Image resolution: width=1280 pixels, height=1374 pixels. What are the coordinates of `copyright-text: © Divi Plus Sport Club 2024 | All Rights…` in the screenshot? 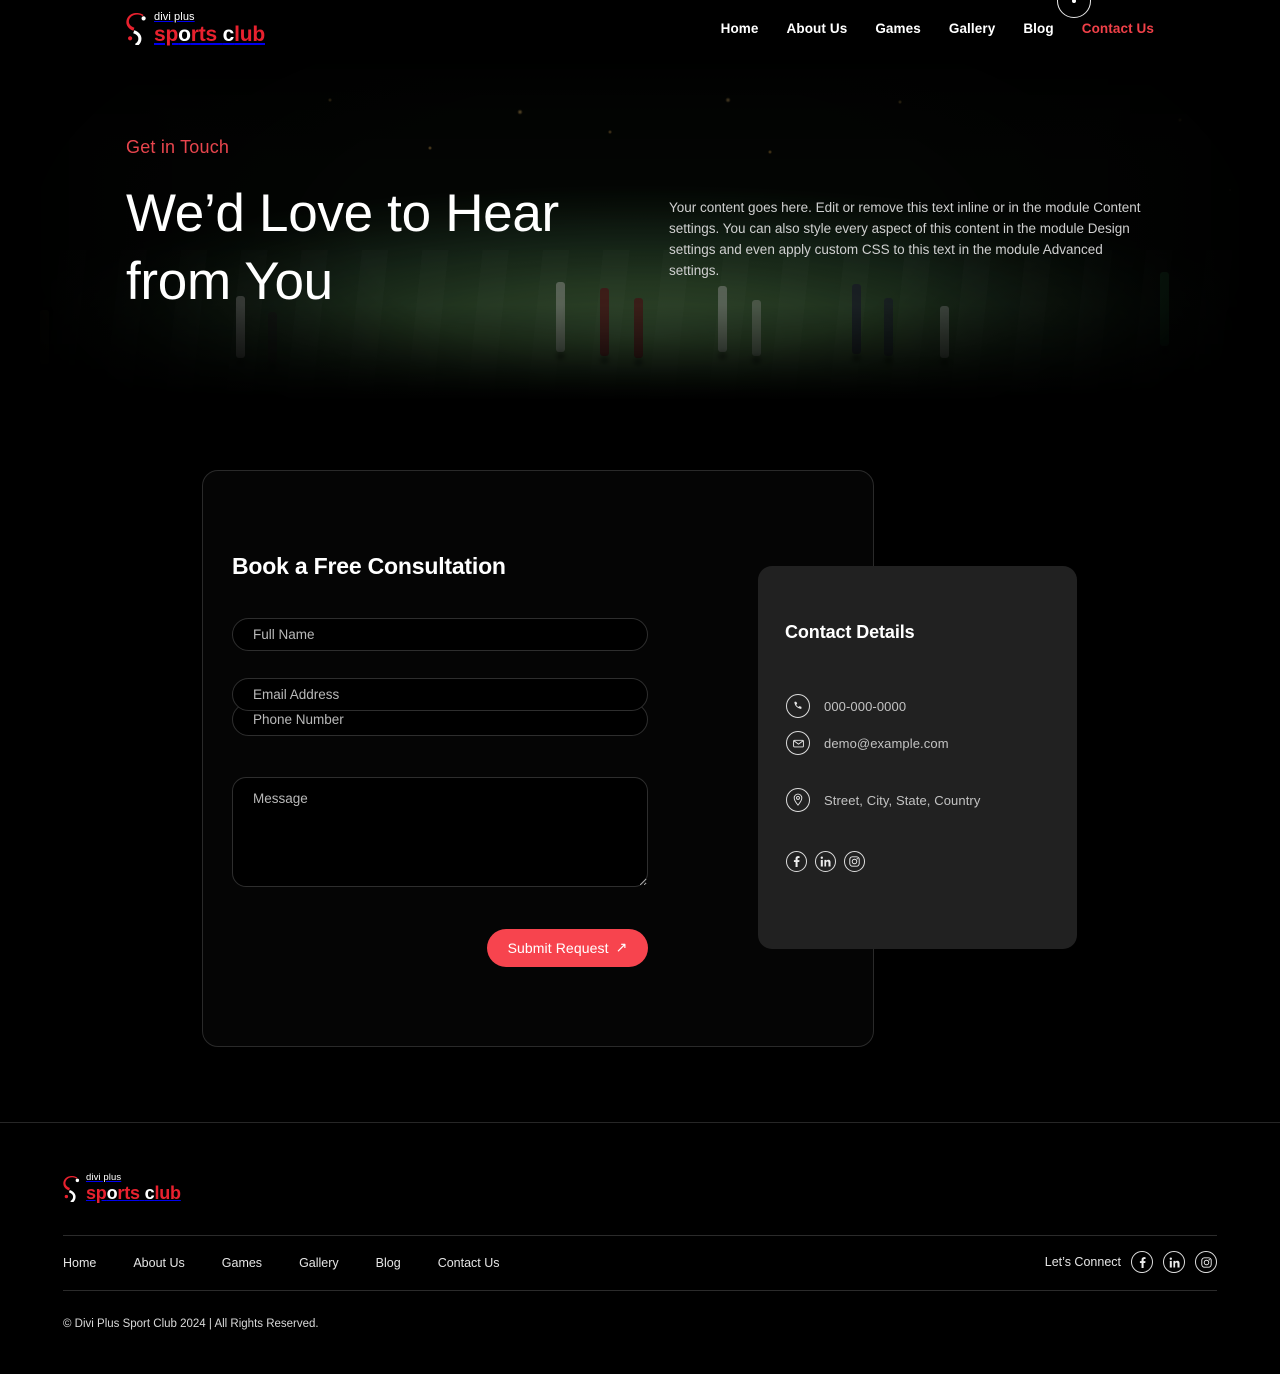 It's located at (191, 1324).